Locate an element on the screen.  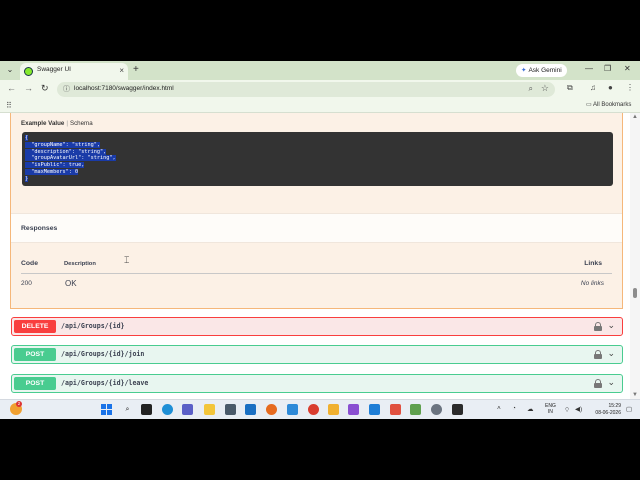
windows-taskbar: 2 ⌕ ˄ ◔ ☁ ENG IN ⌔ ◀) 15:29 08-06-2026 ▢ is located at coordinates (320, 409).